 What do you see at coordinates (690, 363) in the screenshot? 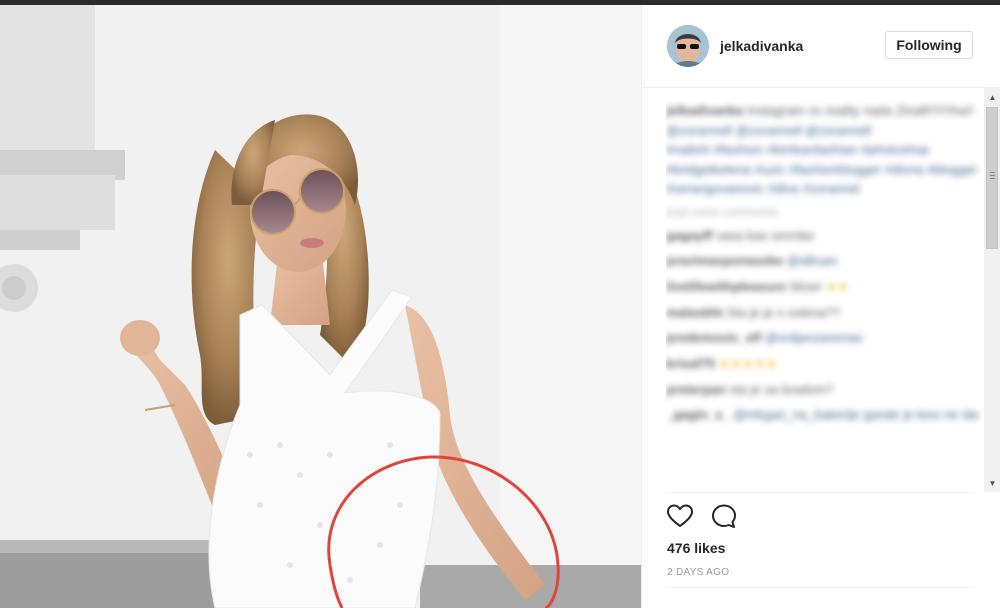
I see `comment-username: krisaf75` at bounding box center [690, 363].